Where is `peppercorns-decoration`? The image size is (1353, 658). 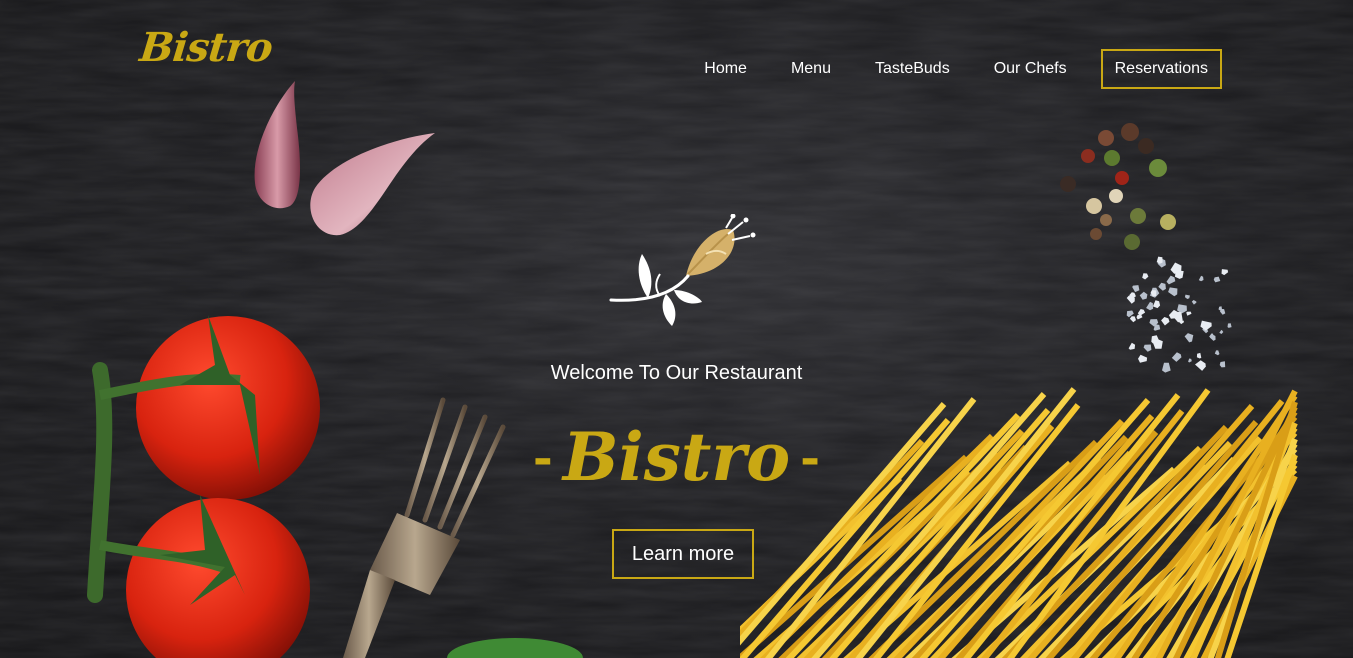
peppercorns-decoration is located at coordinates (1118, 186).